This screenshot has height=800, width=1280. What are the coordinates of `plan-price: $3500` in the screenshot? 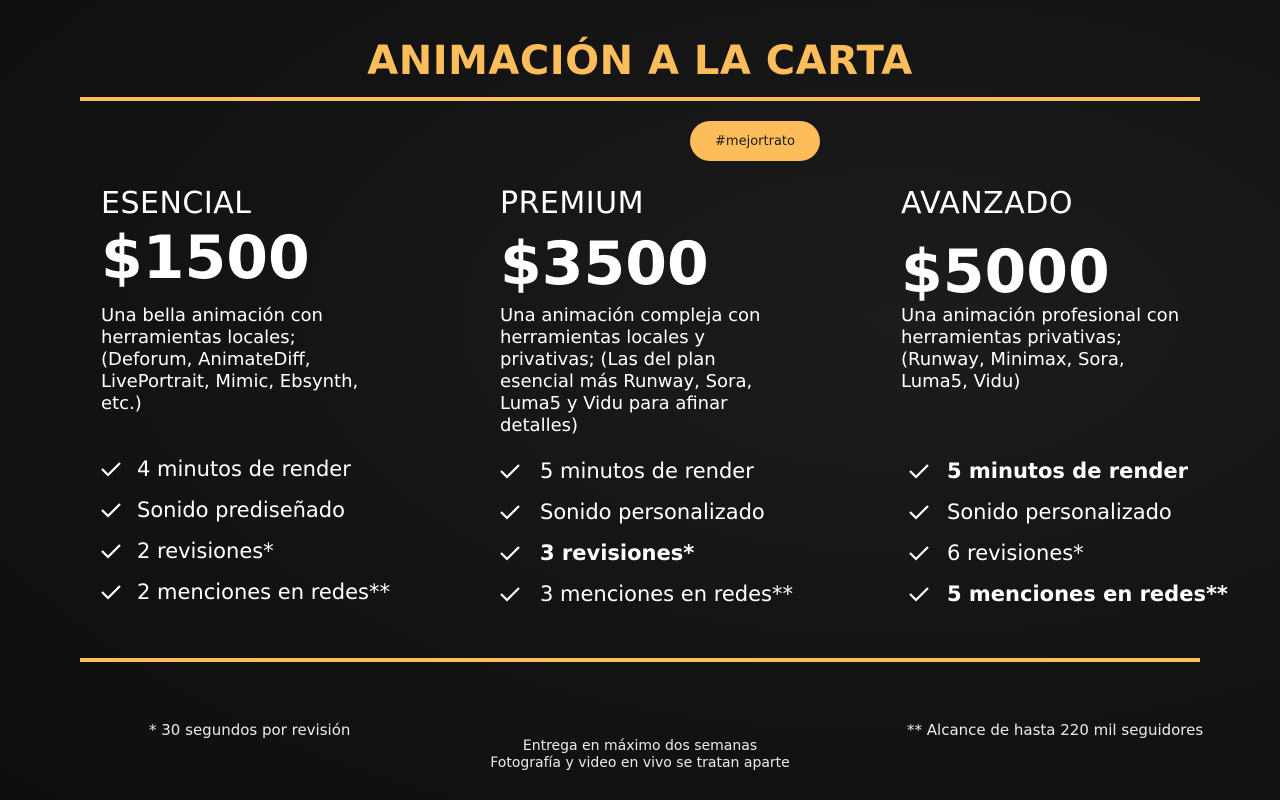 It's located at (604, 264).